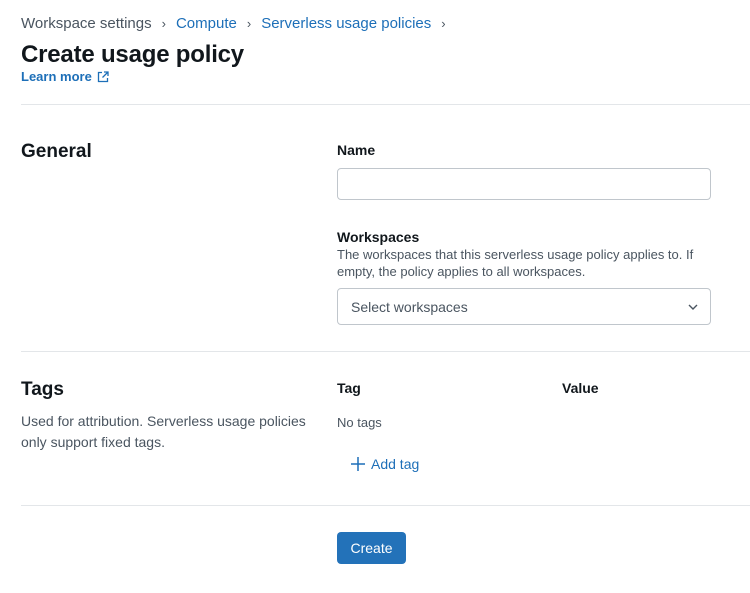 The height and width of the screenshot is (593, 750). What do you see at coordinates (349, 388) in the screenshot?
I see `tag-column-header: Tag` at bounding box center [349, 388].